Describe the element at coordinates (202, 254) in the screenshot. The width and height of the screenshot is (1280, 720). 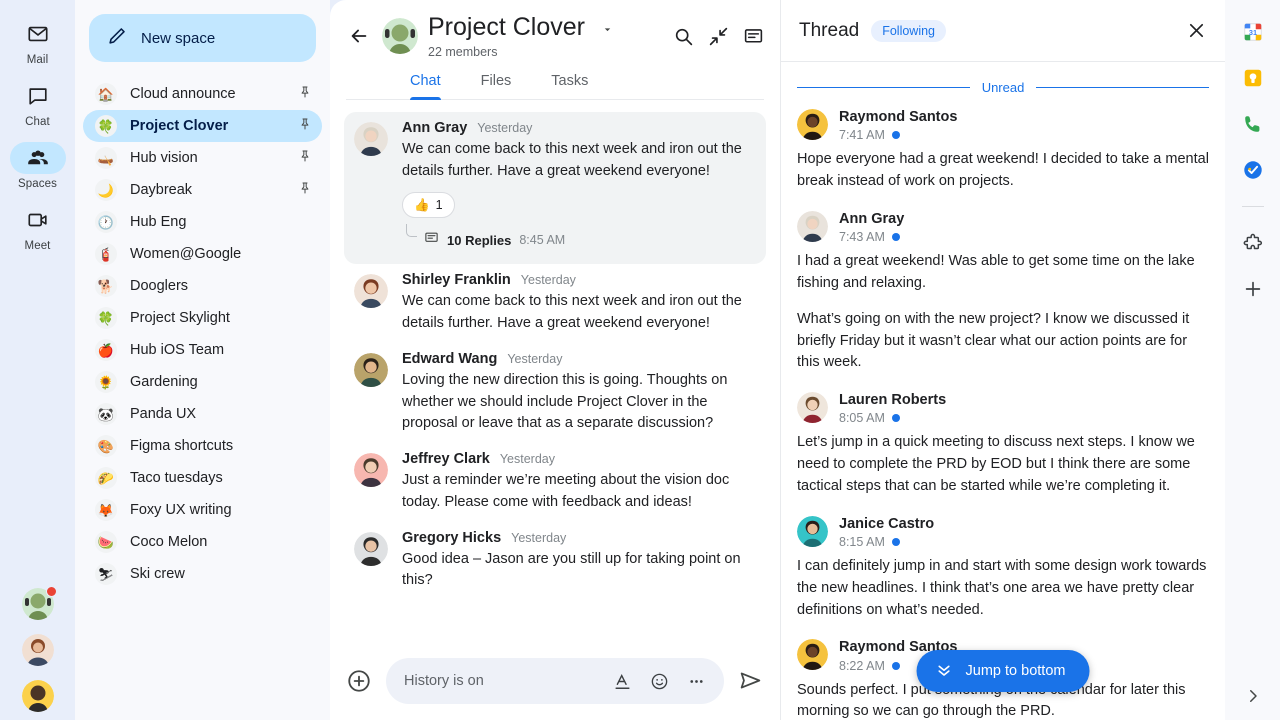
I see `sidebar-item-women-google: 🧯 Women@Google` at that location.